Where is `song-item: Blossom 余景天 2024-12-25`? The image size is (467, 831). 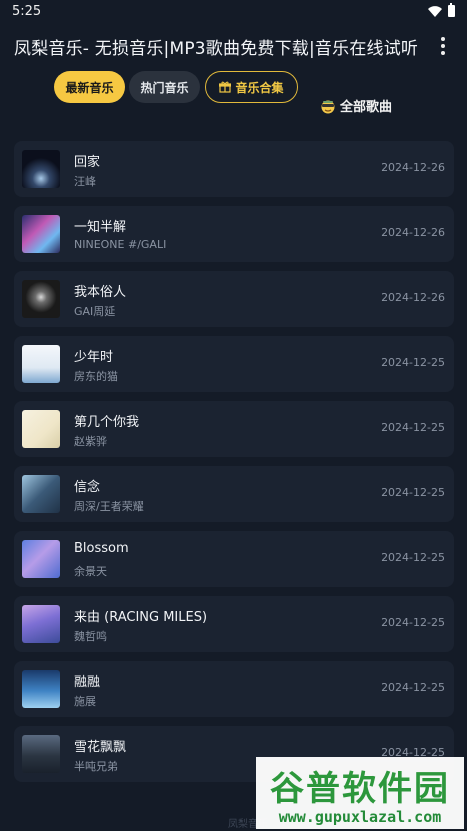
song-item: Blossom 余景天 2024-12-25 is located at coordinates (234, 559).